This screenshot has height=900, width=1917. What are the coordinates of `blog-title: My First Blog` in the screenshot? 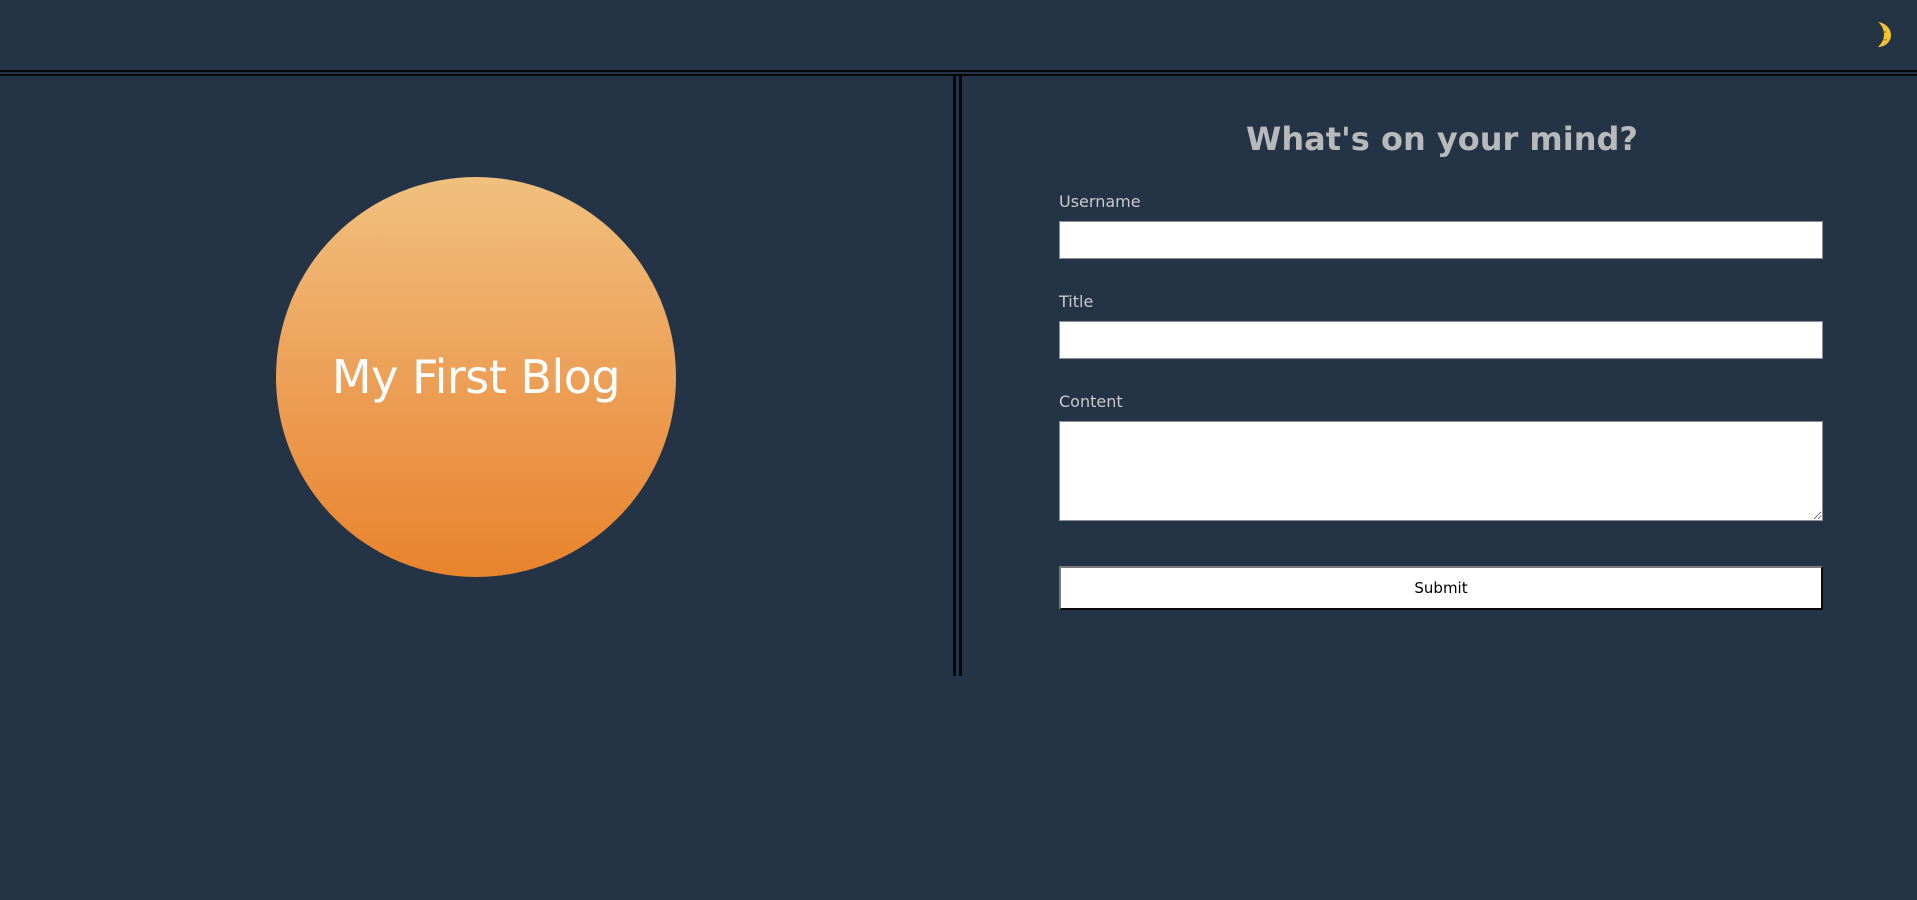 It's located at (476, 377).